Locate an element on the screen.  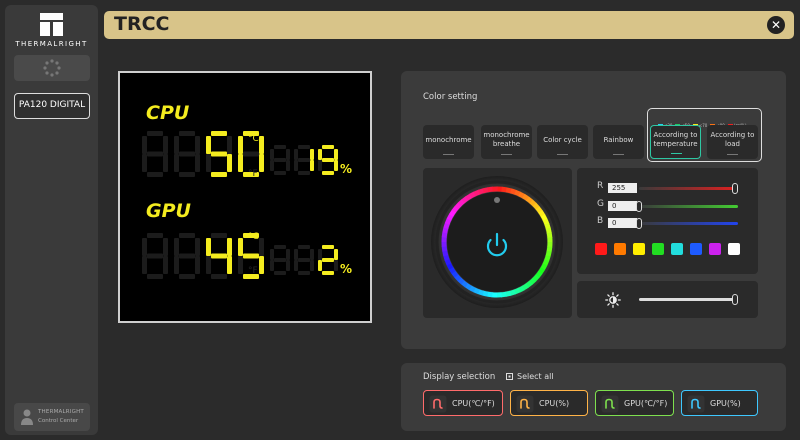
title-bar: TRCC ✕ is located at coordinates (449, 25).